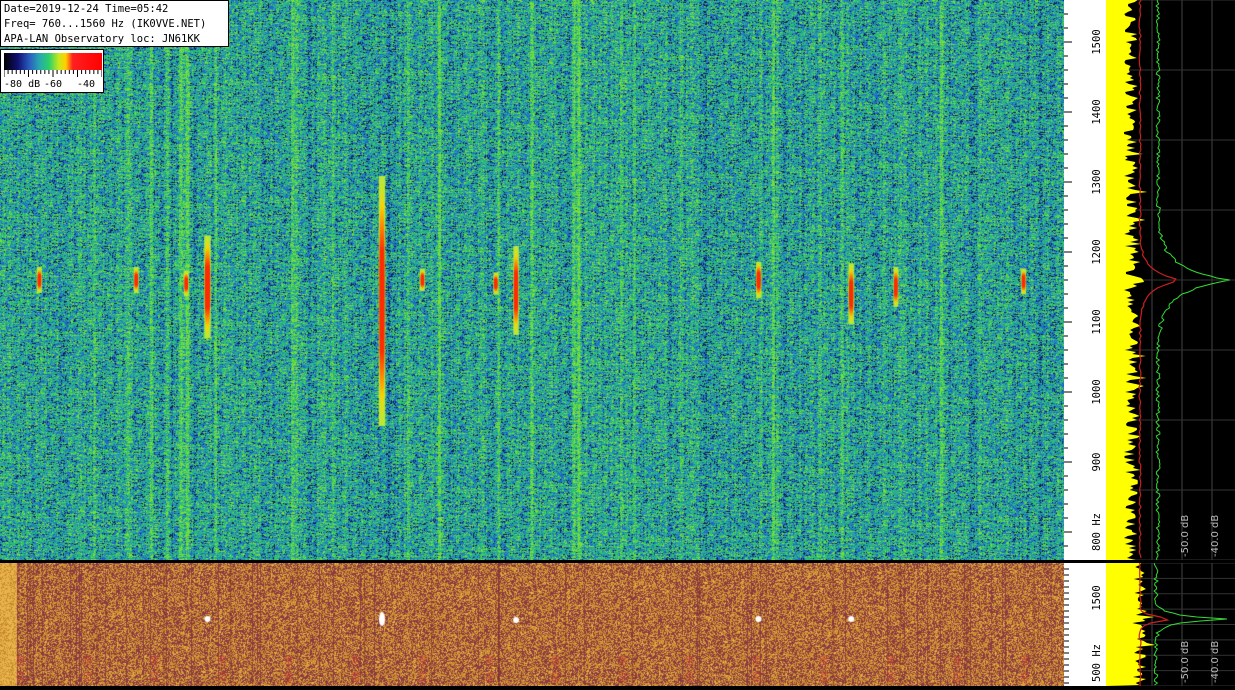 Image resolution: width=1235 pixels, height=690 pixels. What do you see at coordinates (1170, 624) in the screenshot?
I see `spectrum-plot-longterm: -50.0 dB -40.0 dB` at bounding box center [1170, 624].